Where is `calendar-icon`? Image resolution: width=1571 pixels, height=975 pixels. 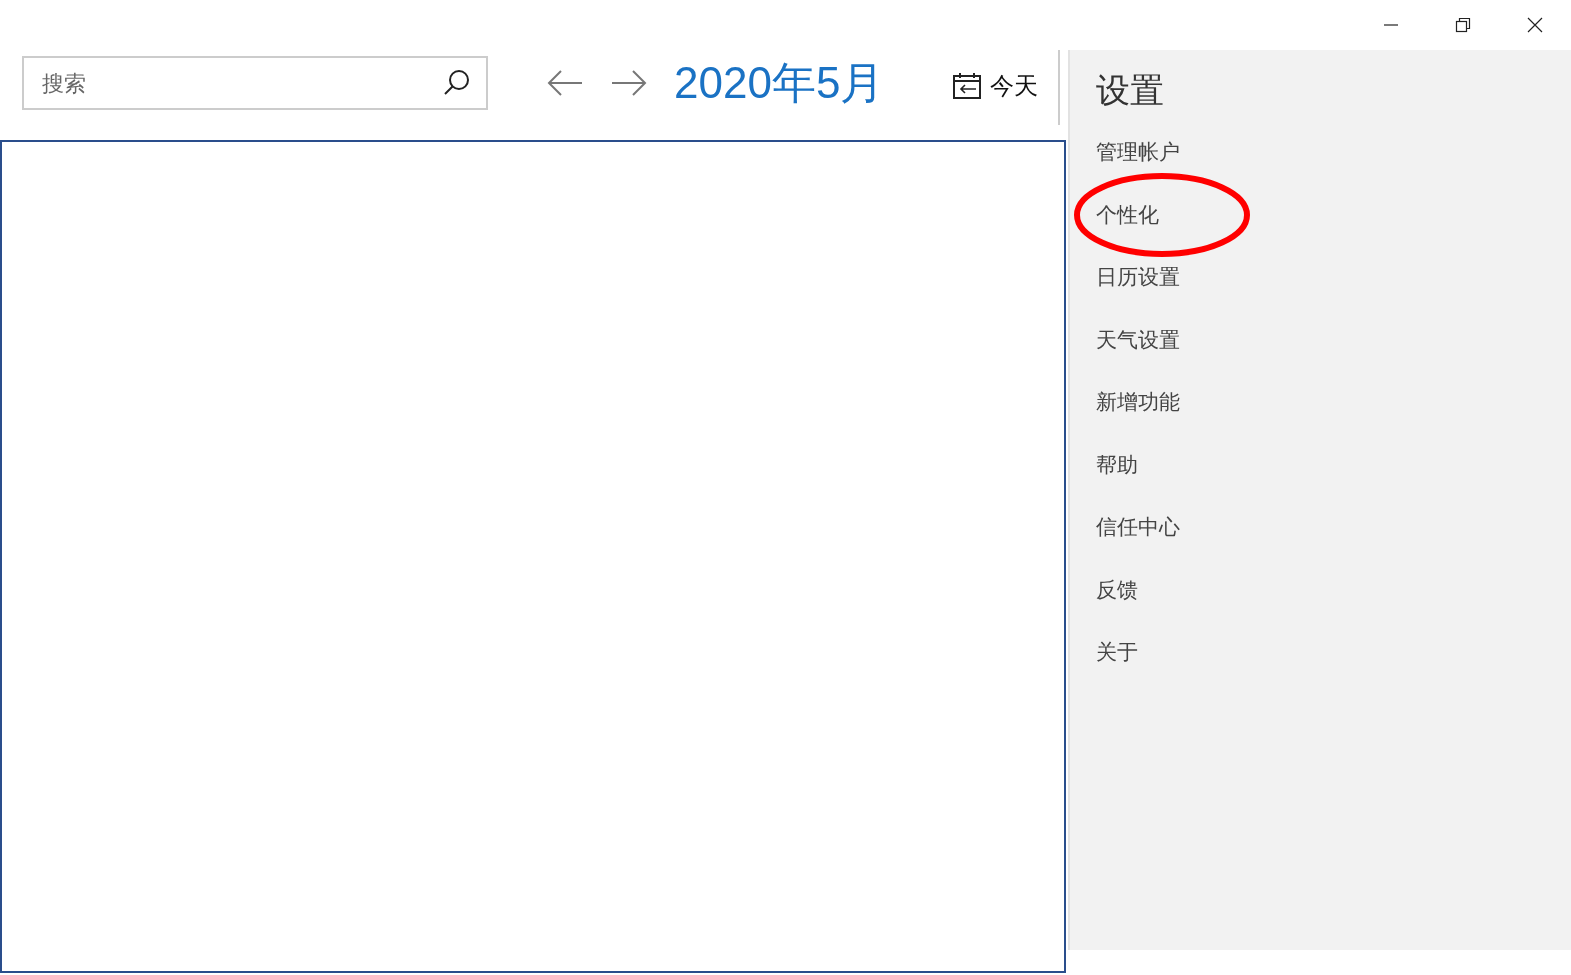 calendar-icon is located at coordinates (967, 86).